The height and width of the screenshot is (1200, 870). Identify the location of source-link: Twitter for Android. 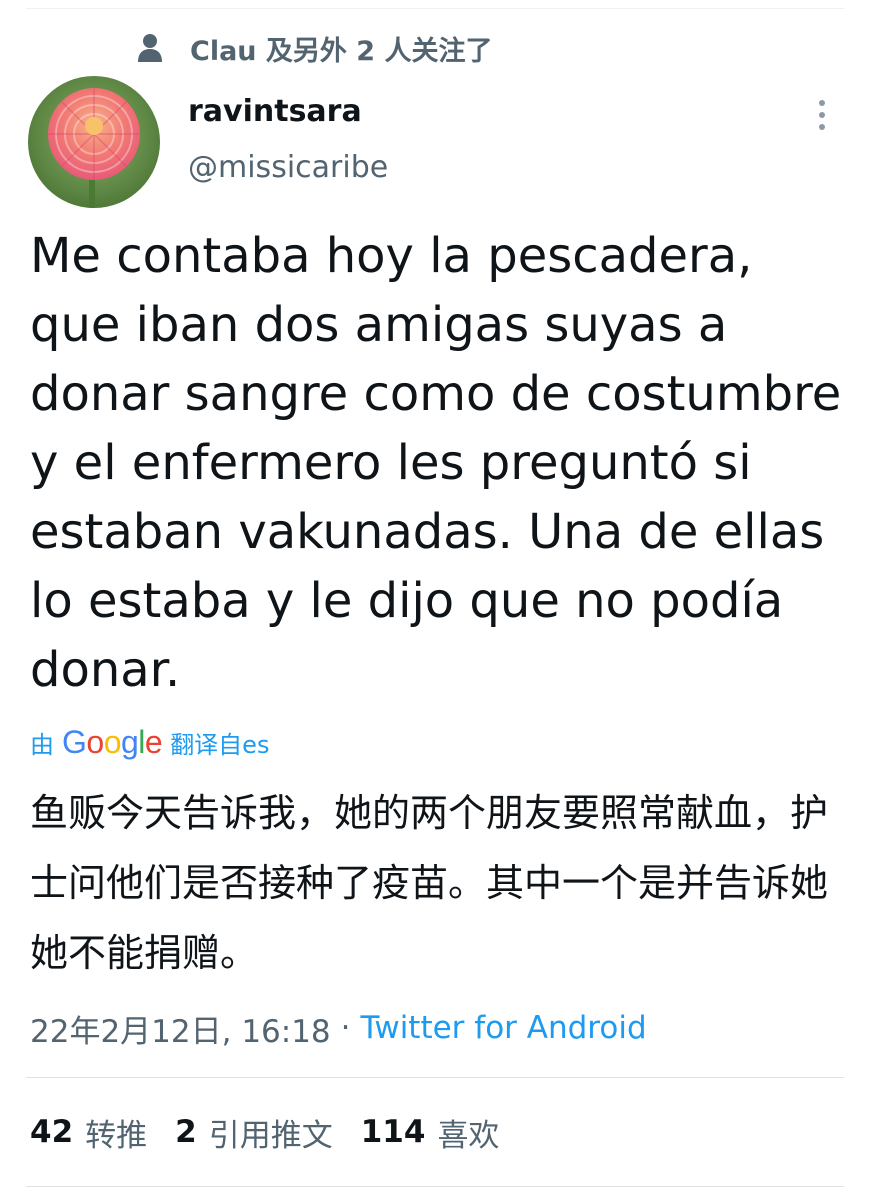
(504, 1028).